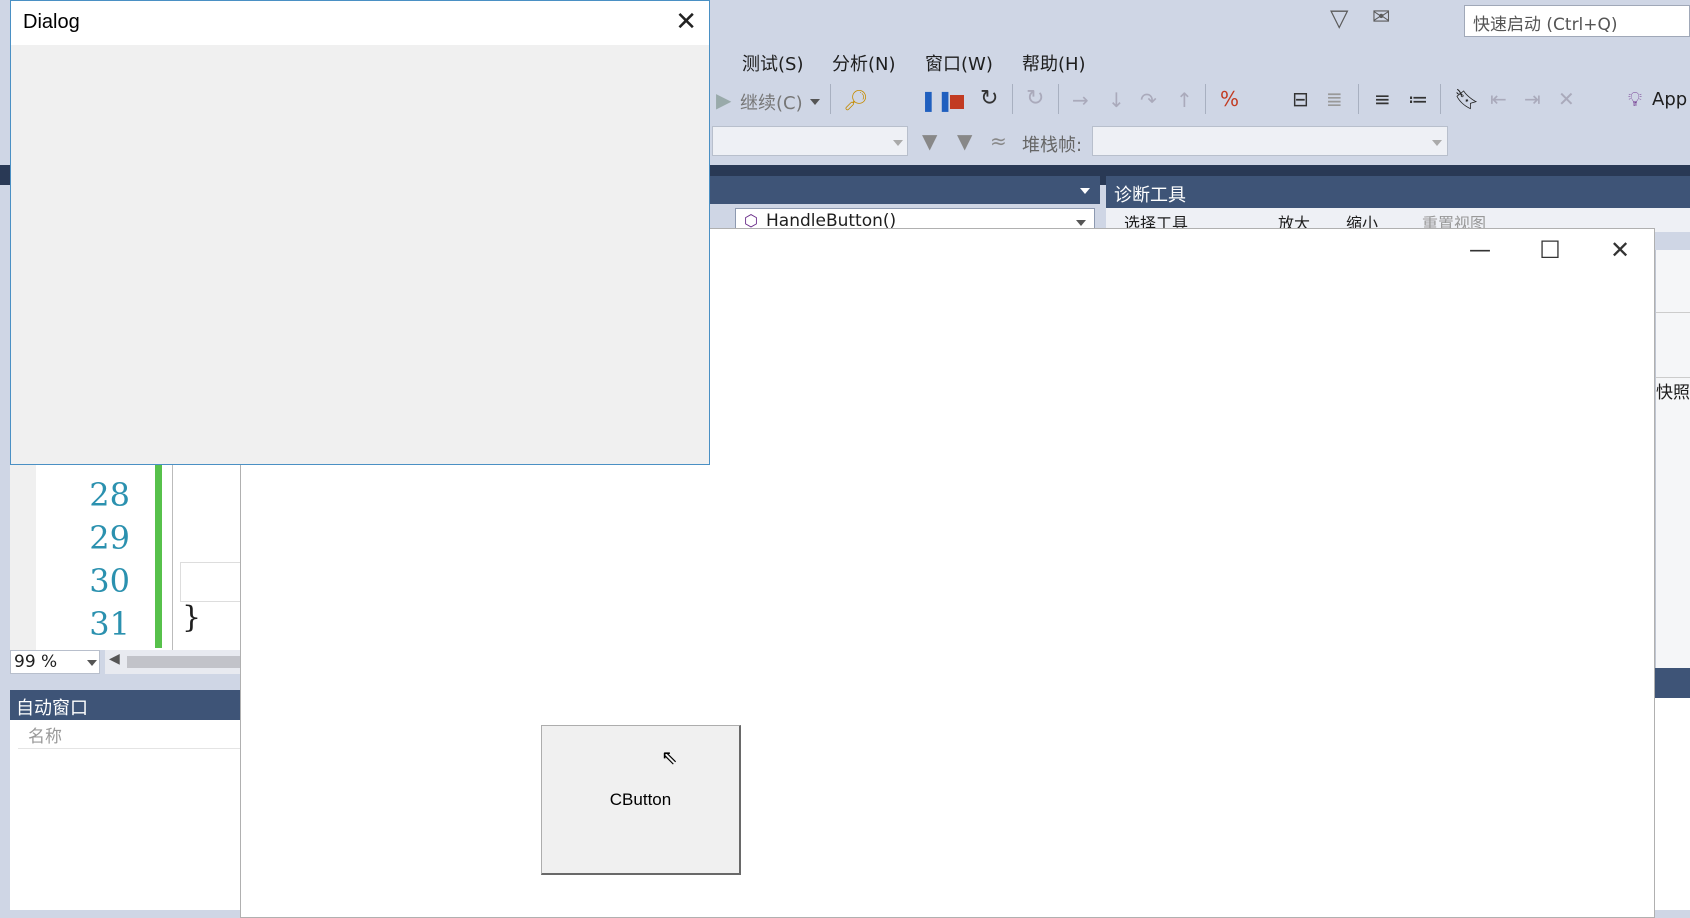  What do you see at coordinates (1635, 99) in the screenshot?
I see `app-insights-icon: 💡︎` at bounding box center [1635, 99].